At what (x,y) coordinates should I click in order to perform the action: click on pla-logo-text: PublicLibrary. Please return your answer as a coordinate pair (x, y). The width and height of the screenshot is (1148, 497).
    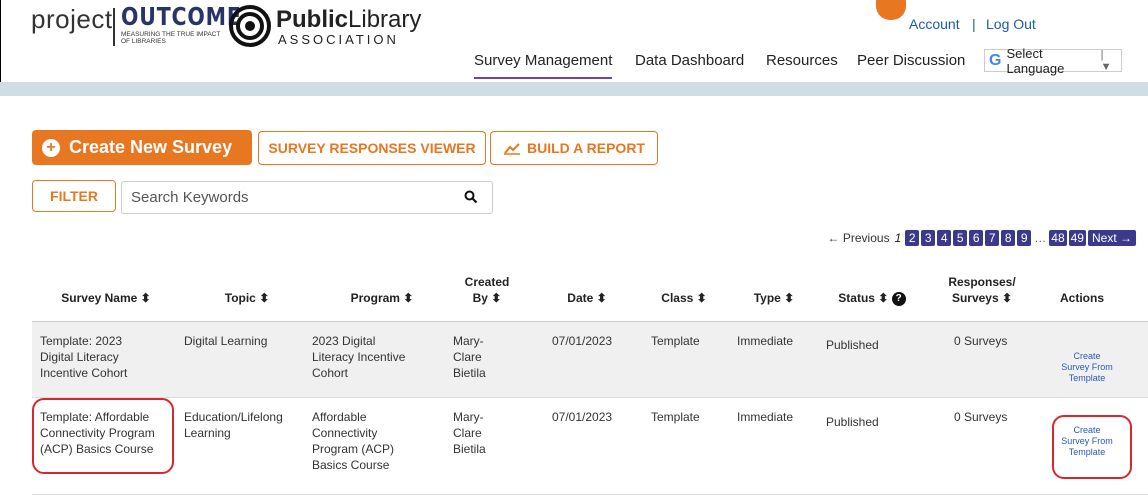
    Looking at the image, I should click on (348, 20).